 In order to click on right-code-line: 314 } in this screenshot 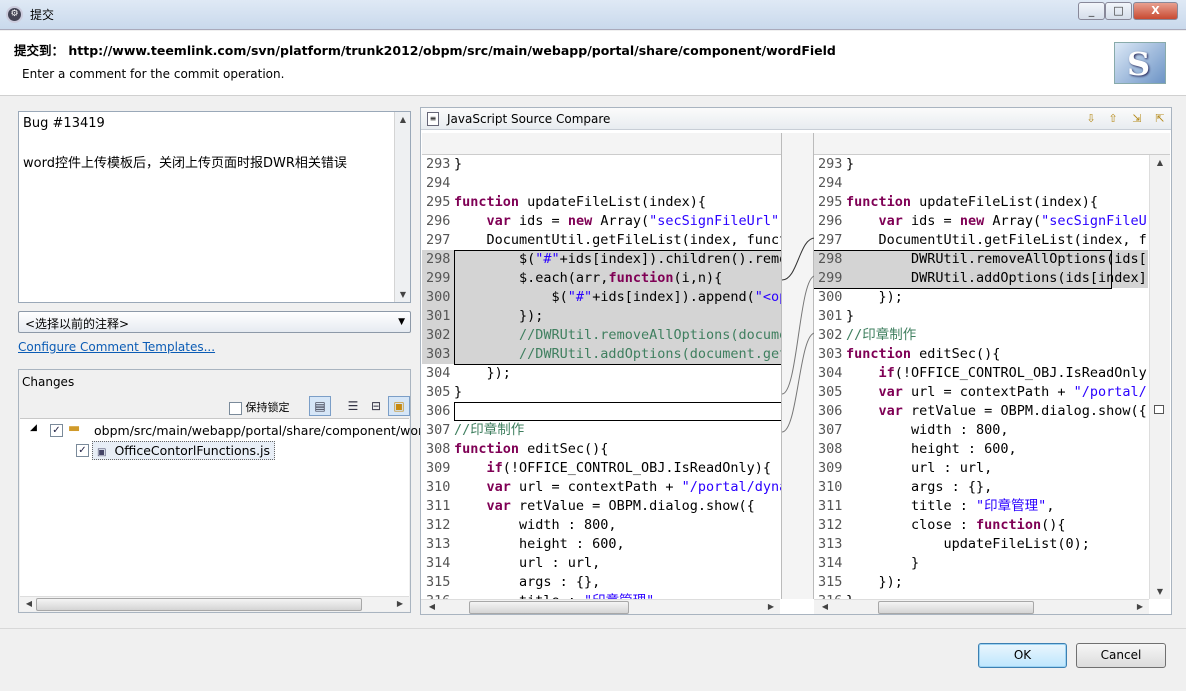, I will do `click(981, 563)`.